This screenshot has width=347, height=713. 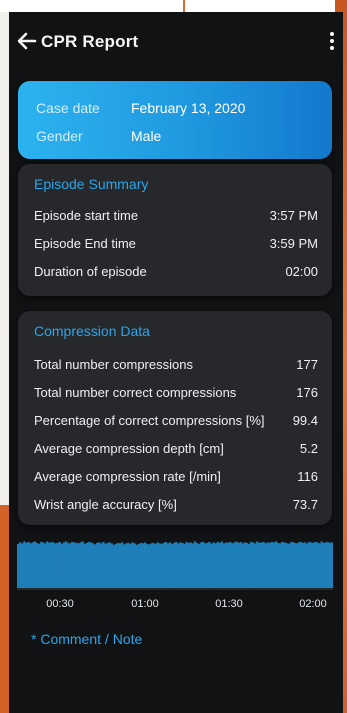 What do you see at coordinates (188, 108) in the screenshot?
I see `case-date-value: February 13, 2020` at bounding box center [188, 108].